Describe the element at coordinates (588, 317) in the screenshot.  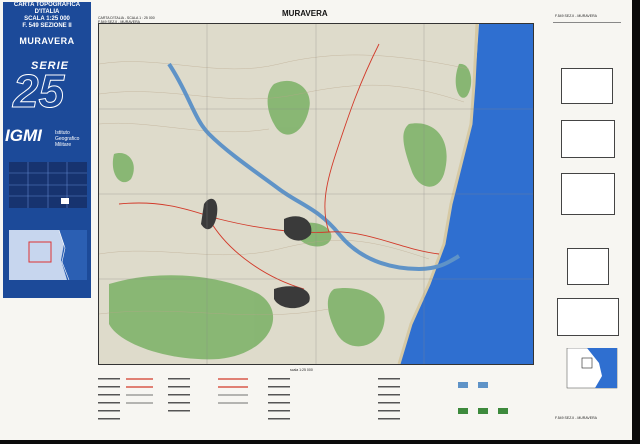
I see `abbreviations-table` at that location.